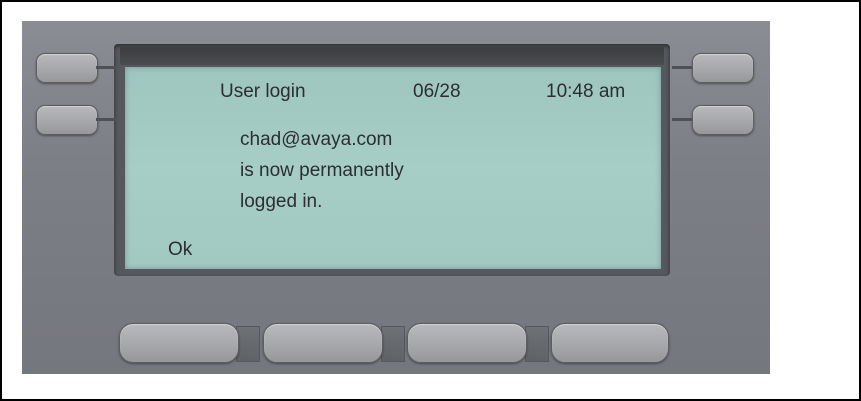 The height and width of the screenshot is (401, 861). Describe the element at coordinates (586, 91) in the screenshot. I see `screen-time: 10:48 am` at that location.